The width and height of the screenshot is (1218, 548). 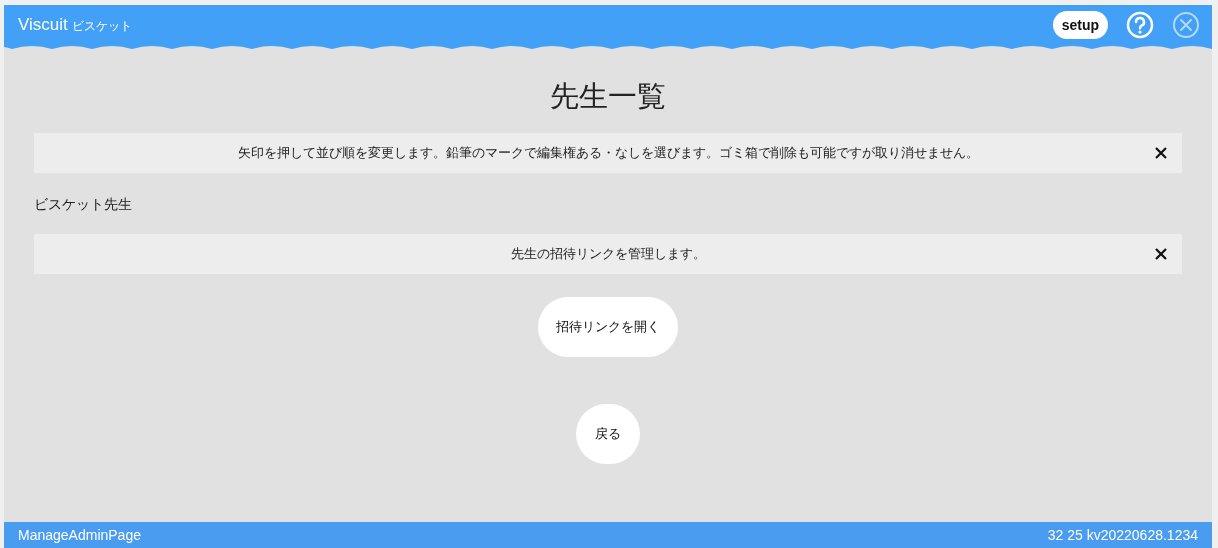 I want to click on page-name: ManageAdminPage, so click(x=79, y=535).